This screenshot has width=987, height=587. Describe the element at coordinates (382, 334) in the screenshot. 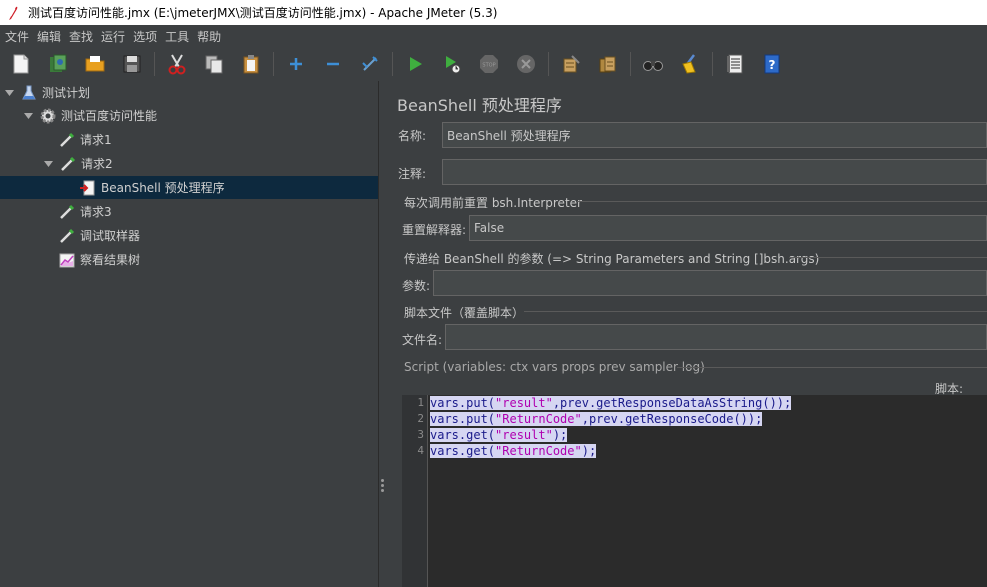

I see `panel-splitter` at that location.